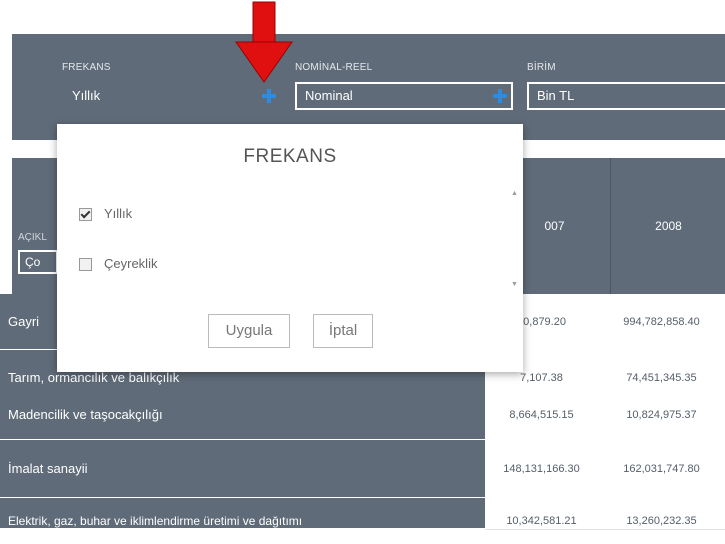  I want to click on page-top-area, so click(362, 17).